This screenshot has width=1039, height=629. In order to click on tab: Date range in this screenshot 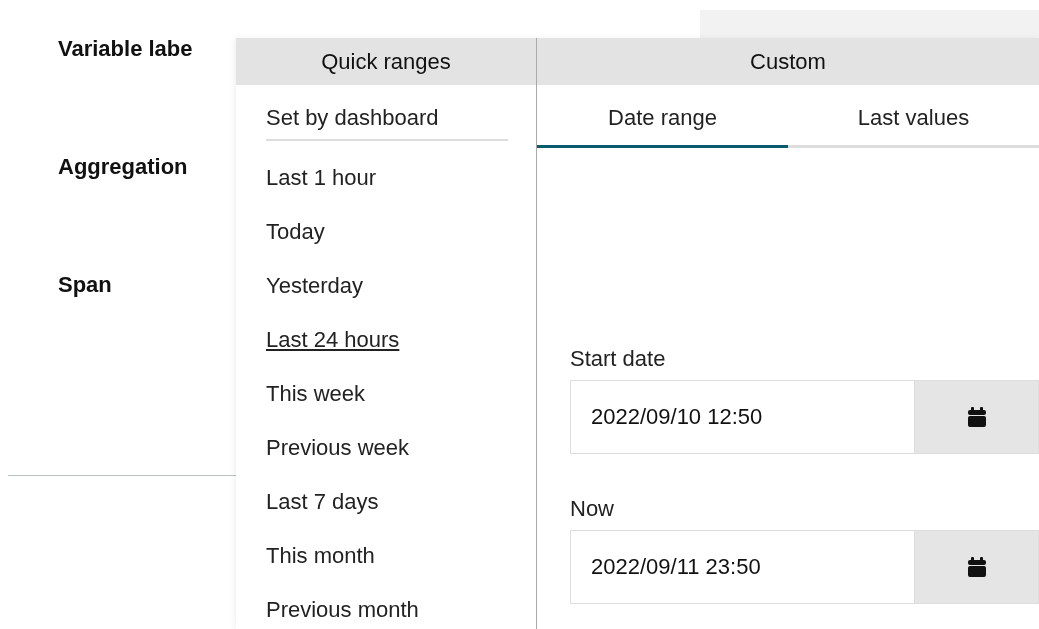, I will do `click(662, 116)`.